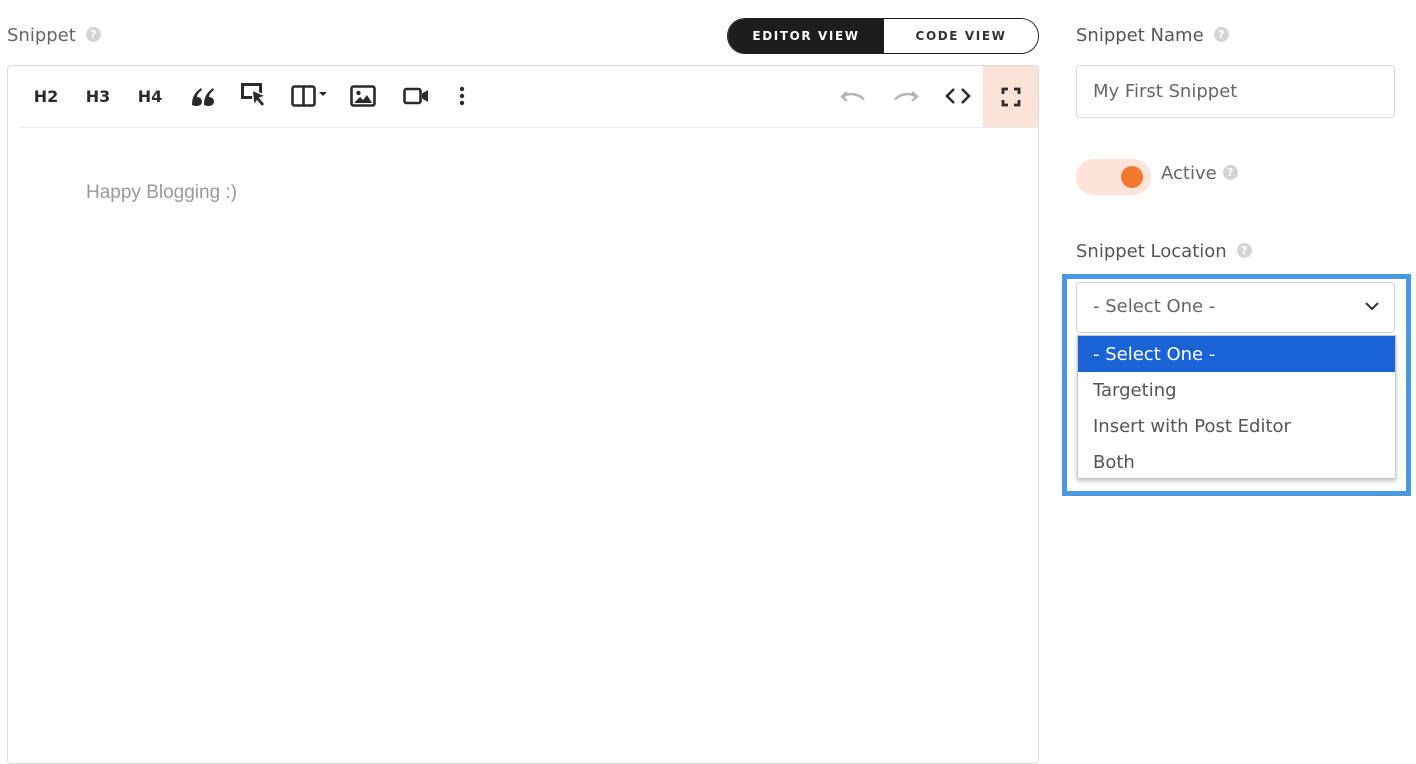 This screenshot has width=1416, height=764. I want to click on active-toggle, so click(1113, 177).